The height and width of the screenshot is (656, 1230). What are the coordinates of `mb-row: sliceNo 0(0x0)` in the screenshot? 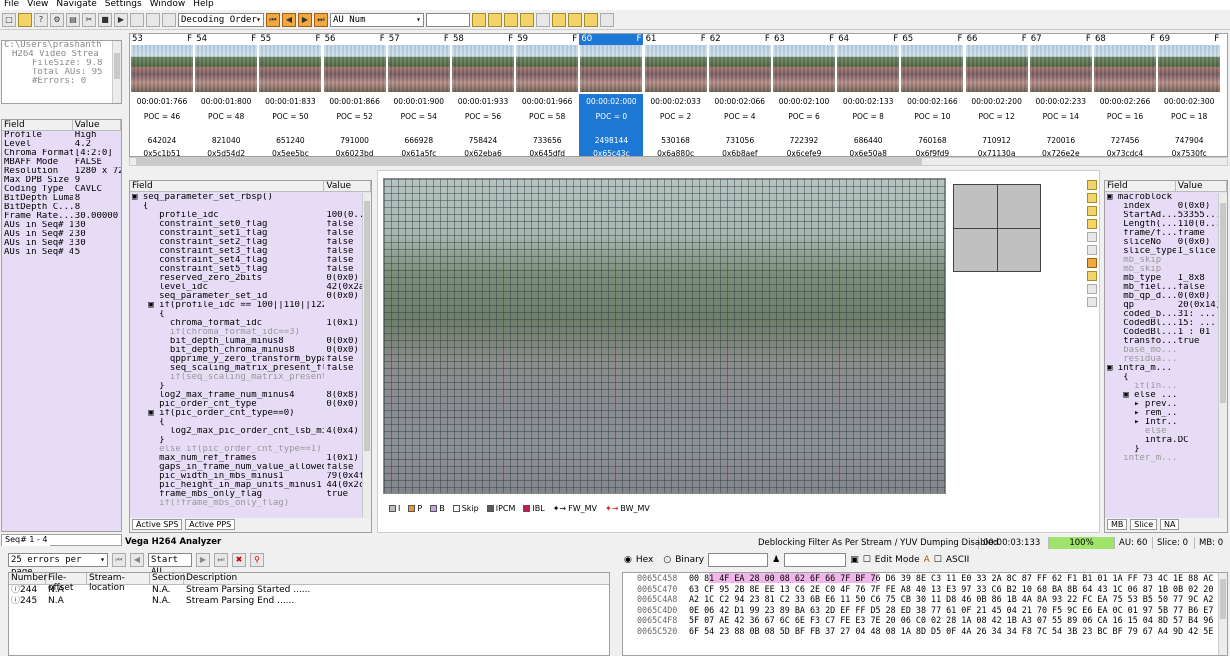 It's located at (1161, 242).